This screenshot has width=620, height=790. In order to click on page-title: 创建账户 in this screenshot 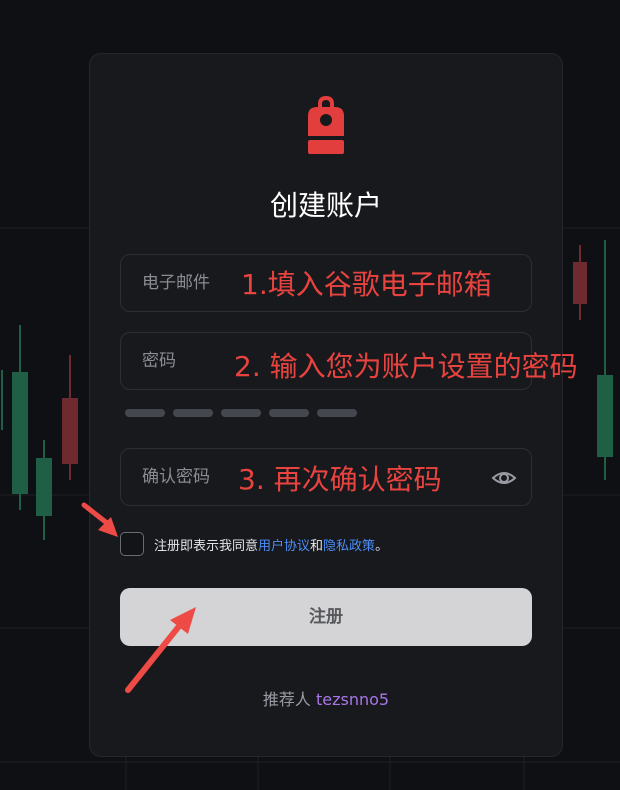, I will do `click(325, 205)`.